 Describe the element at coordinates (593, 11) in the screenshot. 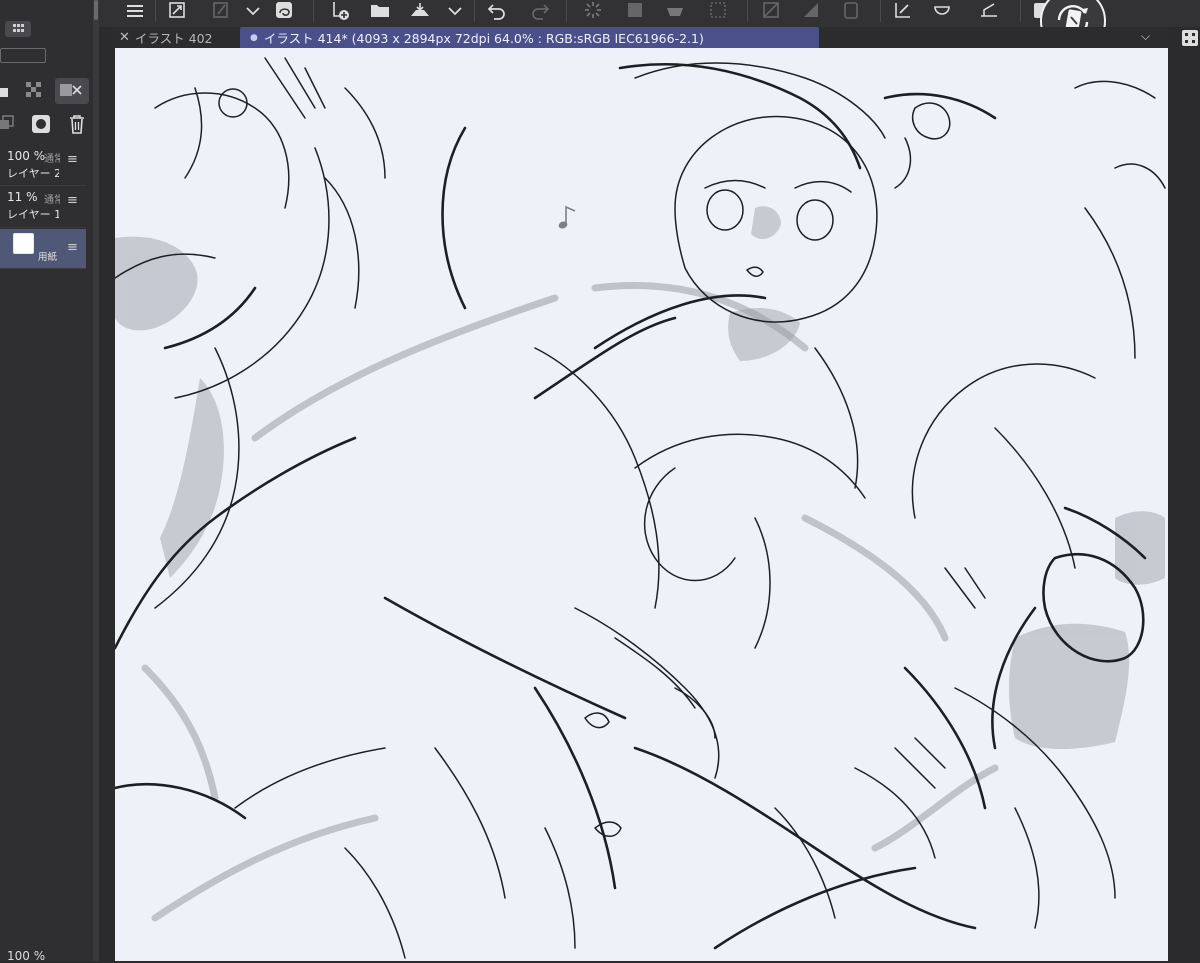

I see `loading-icon` at that location.